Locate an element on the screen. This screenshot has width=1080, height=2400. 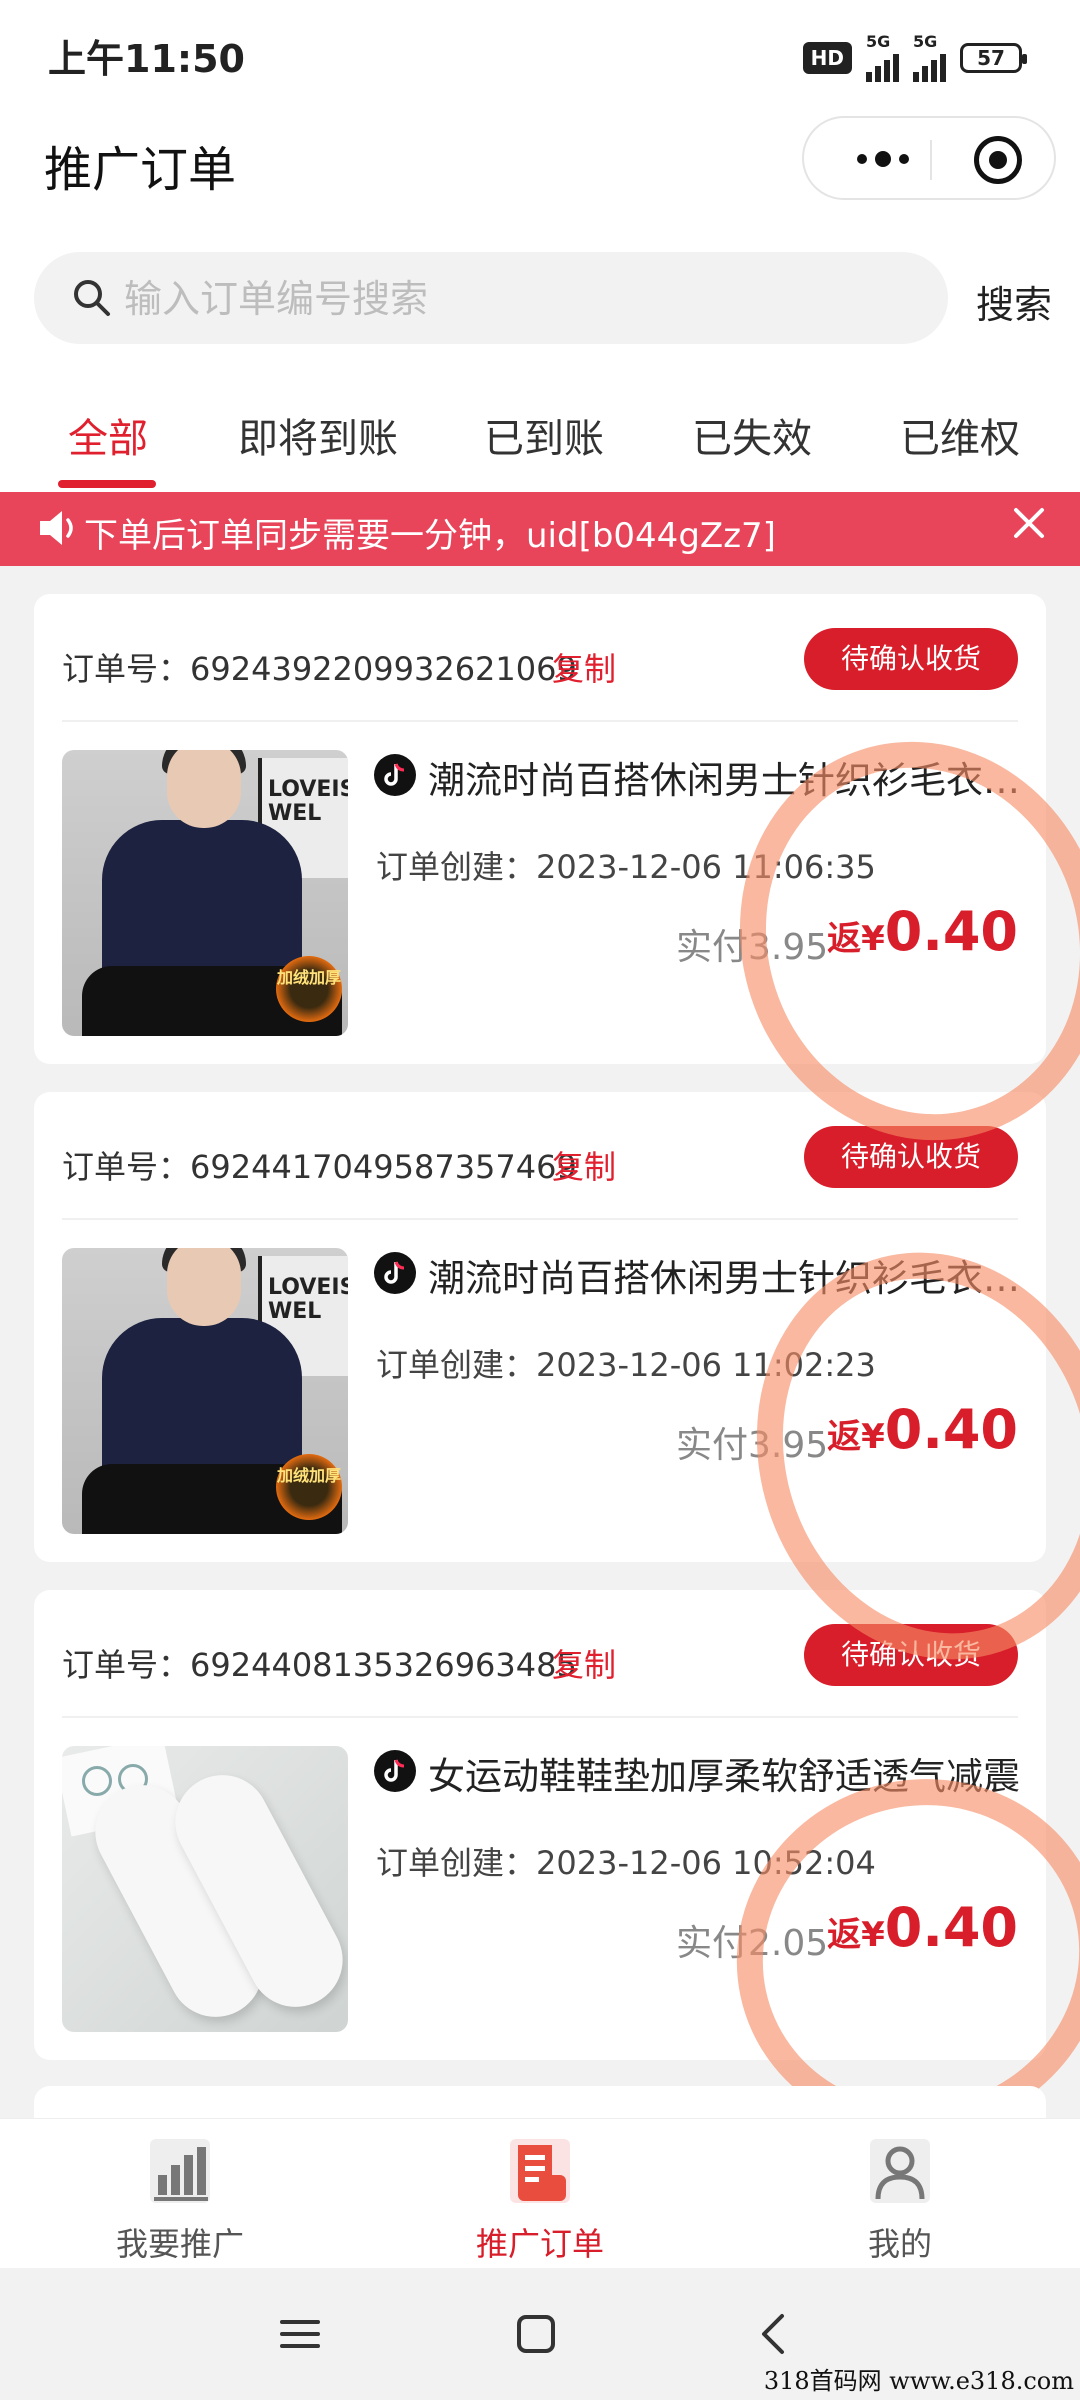
nav-promote: 我要推广 is located at coordinates (180, 2201).